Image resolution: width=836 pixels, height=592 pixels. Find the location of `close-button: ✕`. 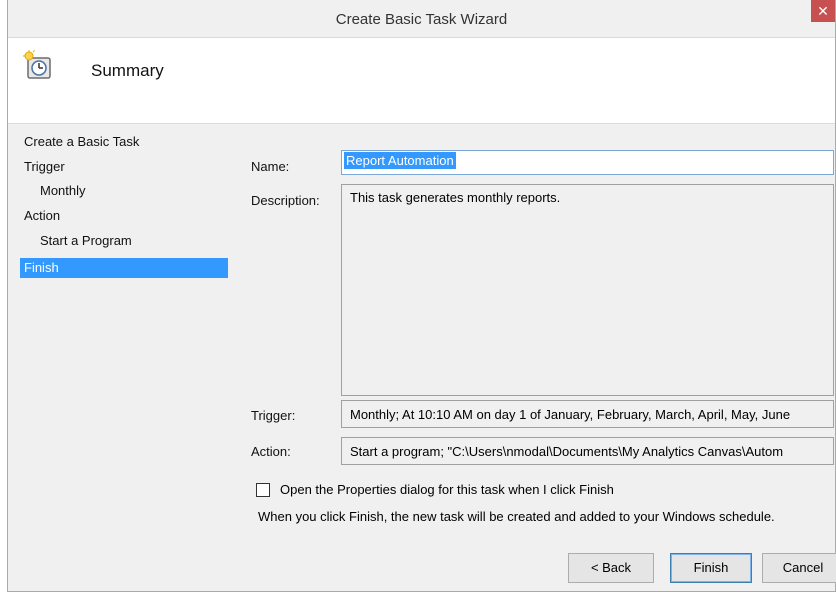

close-button: ✕ is located at coordinates (823, 11).